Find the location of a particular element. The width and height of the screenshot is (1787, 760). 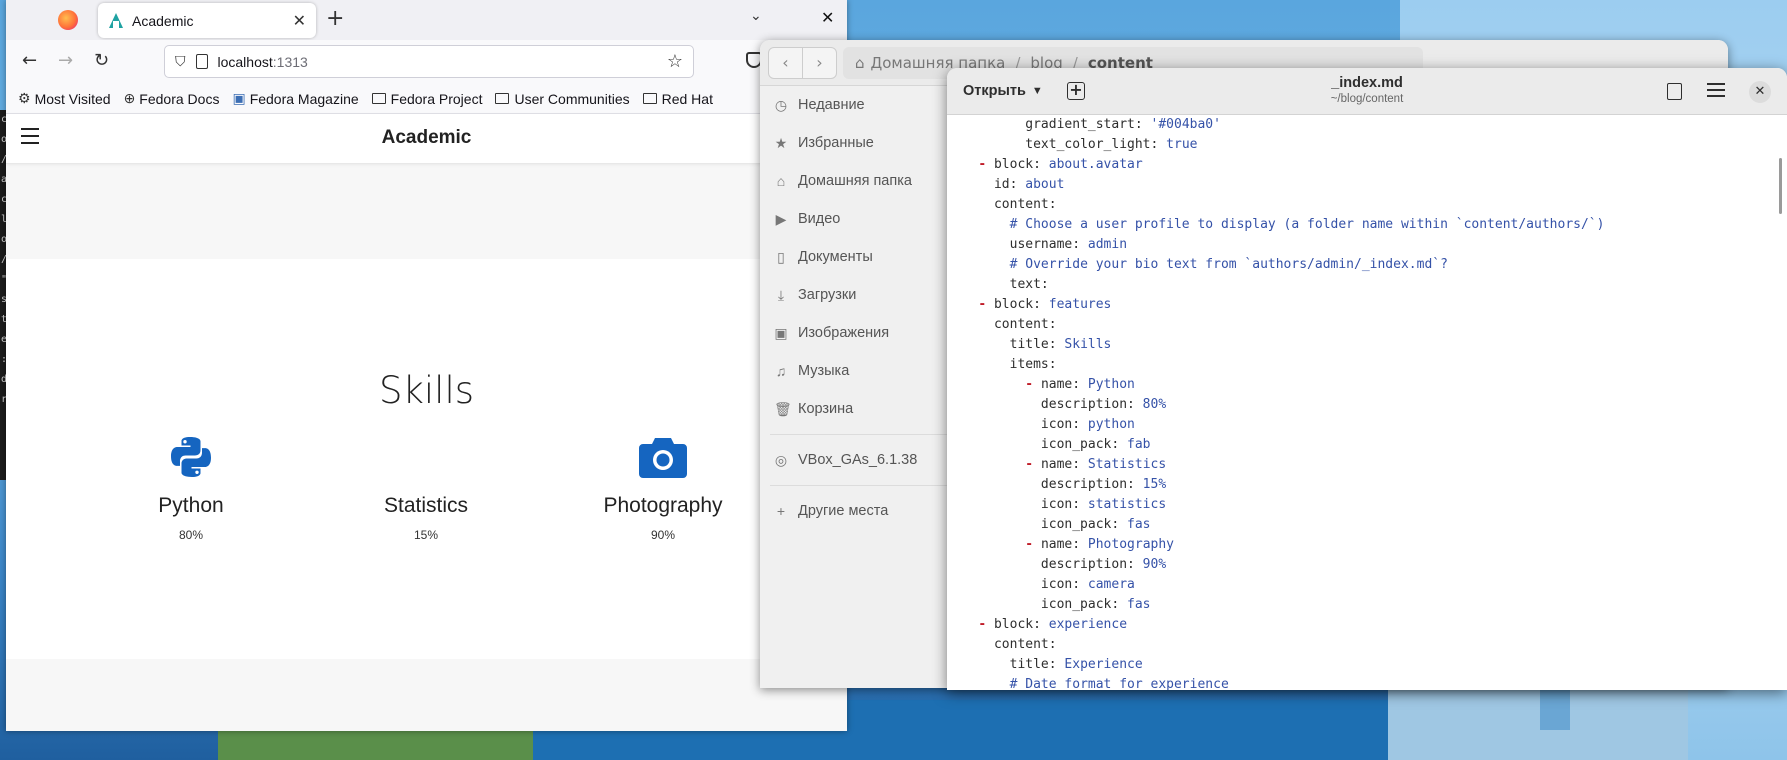

back-arrow-icon: ← is located at coordinates (29, 60).